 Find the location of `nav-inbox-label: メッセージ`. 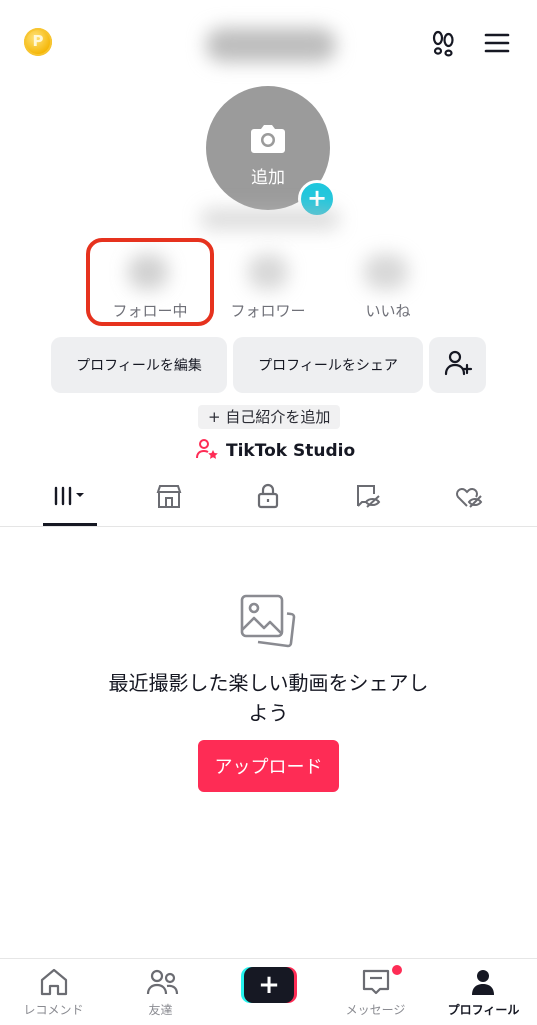

nav-inbox-label: メッセージ is located at coordinates (375, 1010).